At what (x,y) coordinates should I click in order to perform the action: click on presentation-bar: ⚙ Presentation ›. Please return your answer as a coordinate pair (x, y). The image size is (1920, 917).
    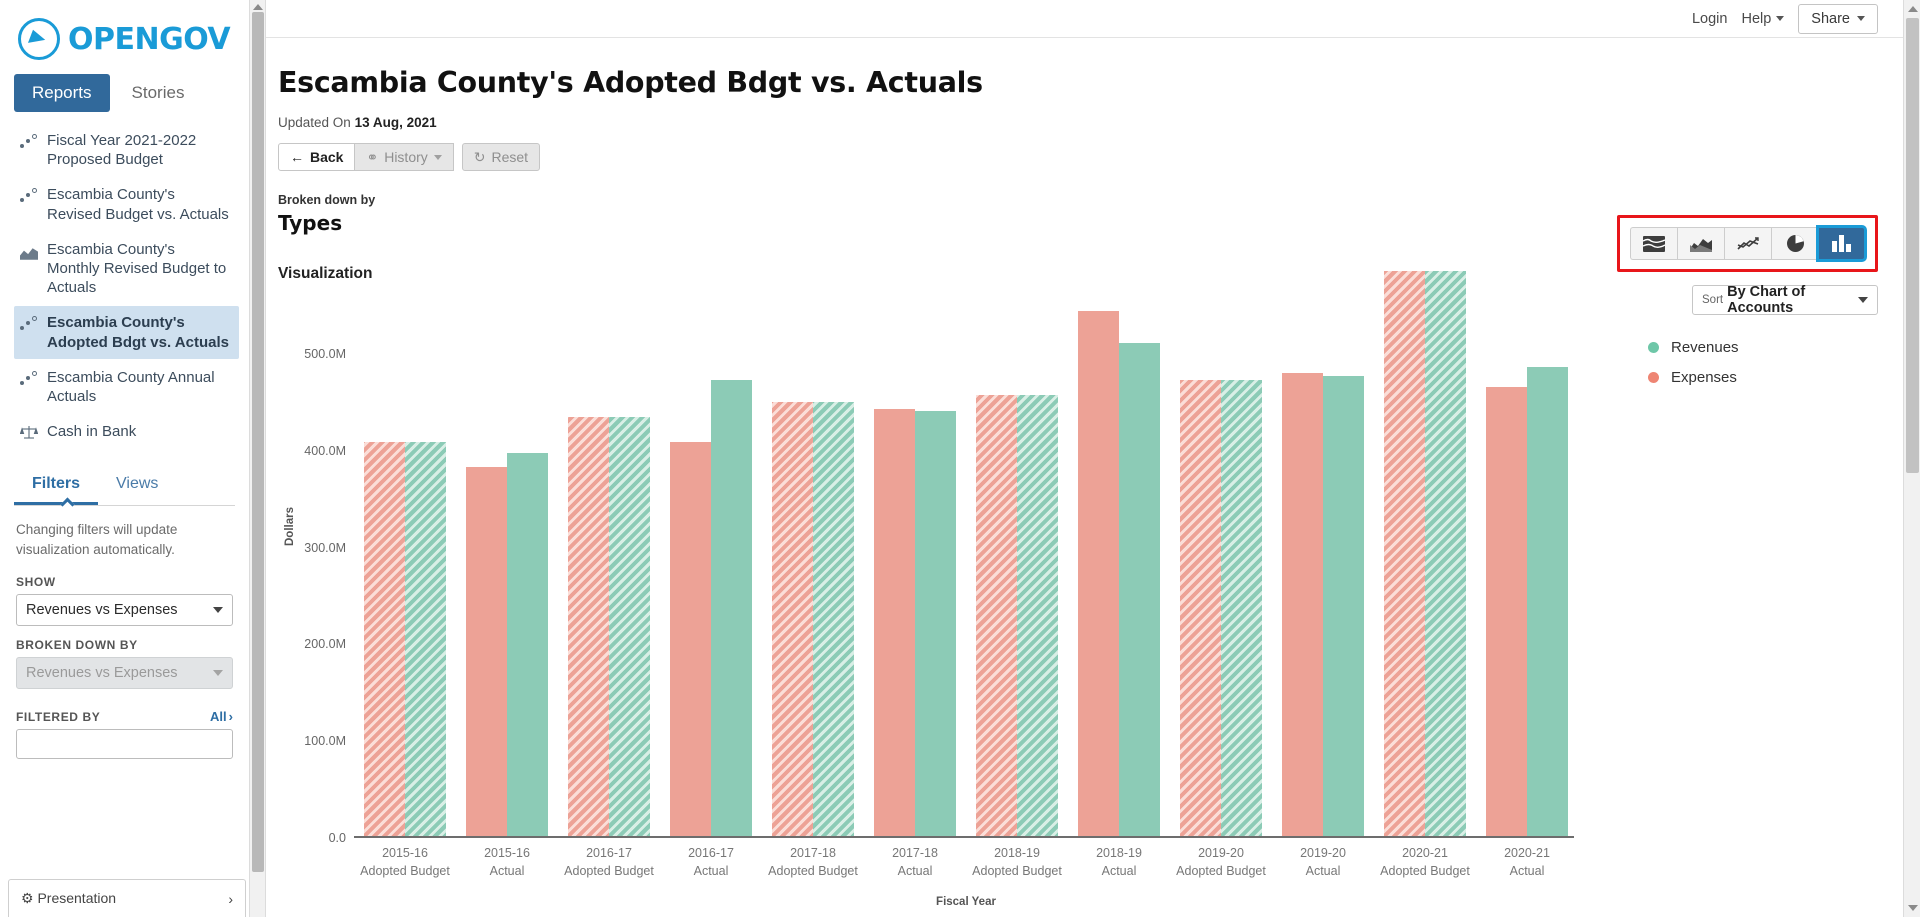
    Looking at the image, I should click on (127, 898).